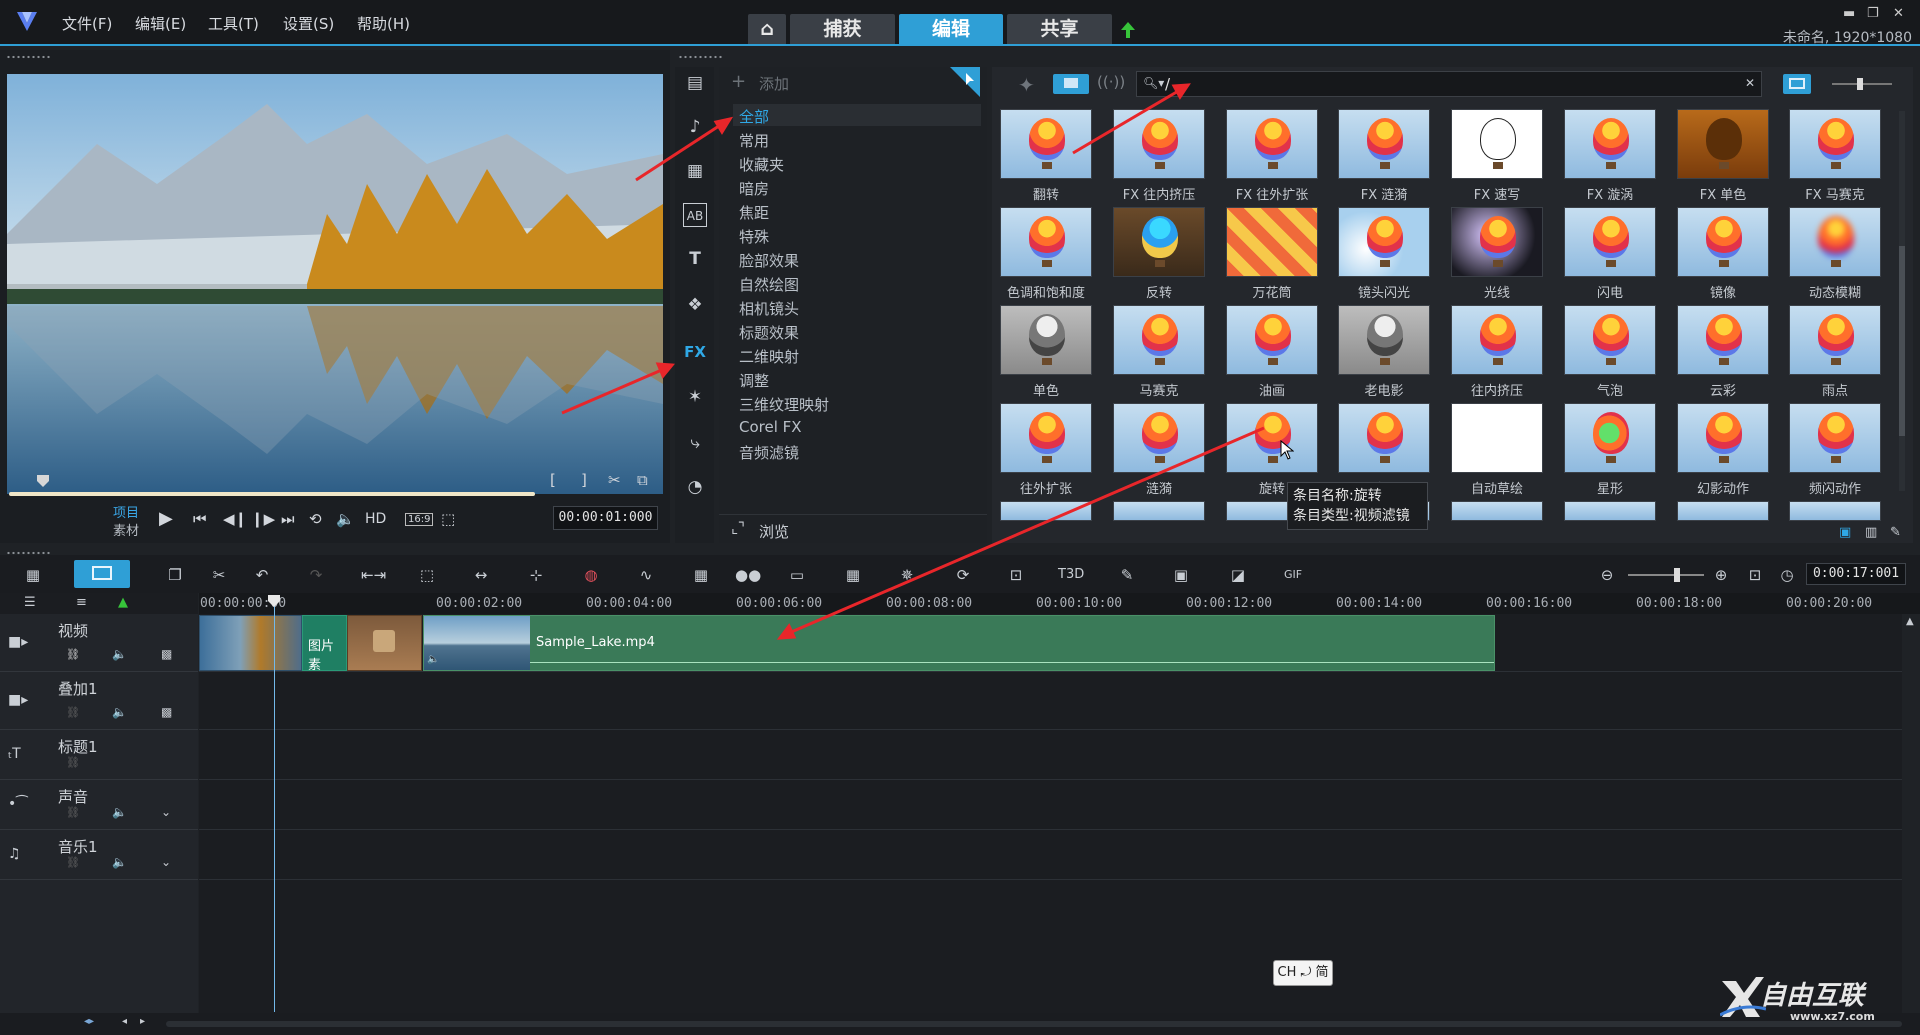  What do you see at coordinates (553, 480) in the screenshot?
I see `mark-in-button: [` at bounding box center [553, 480].